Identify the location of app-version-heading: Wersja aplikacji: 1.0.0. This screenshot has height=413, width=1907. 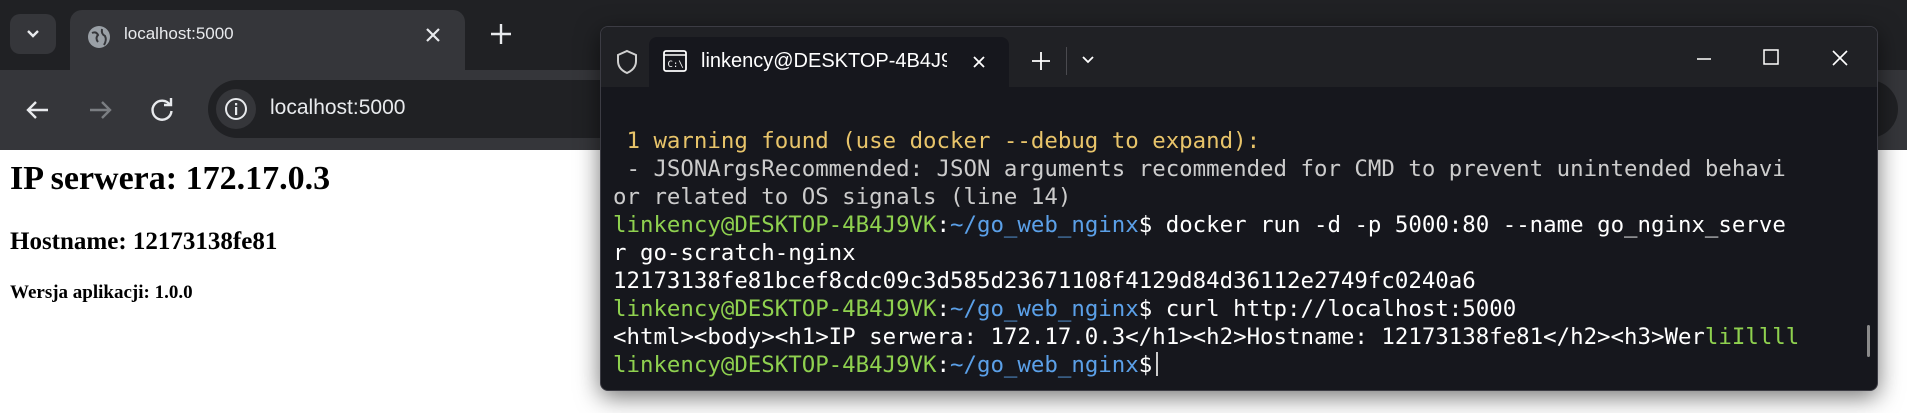
(101, 292).